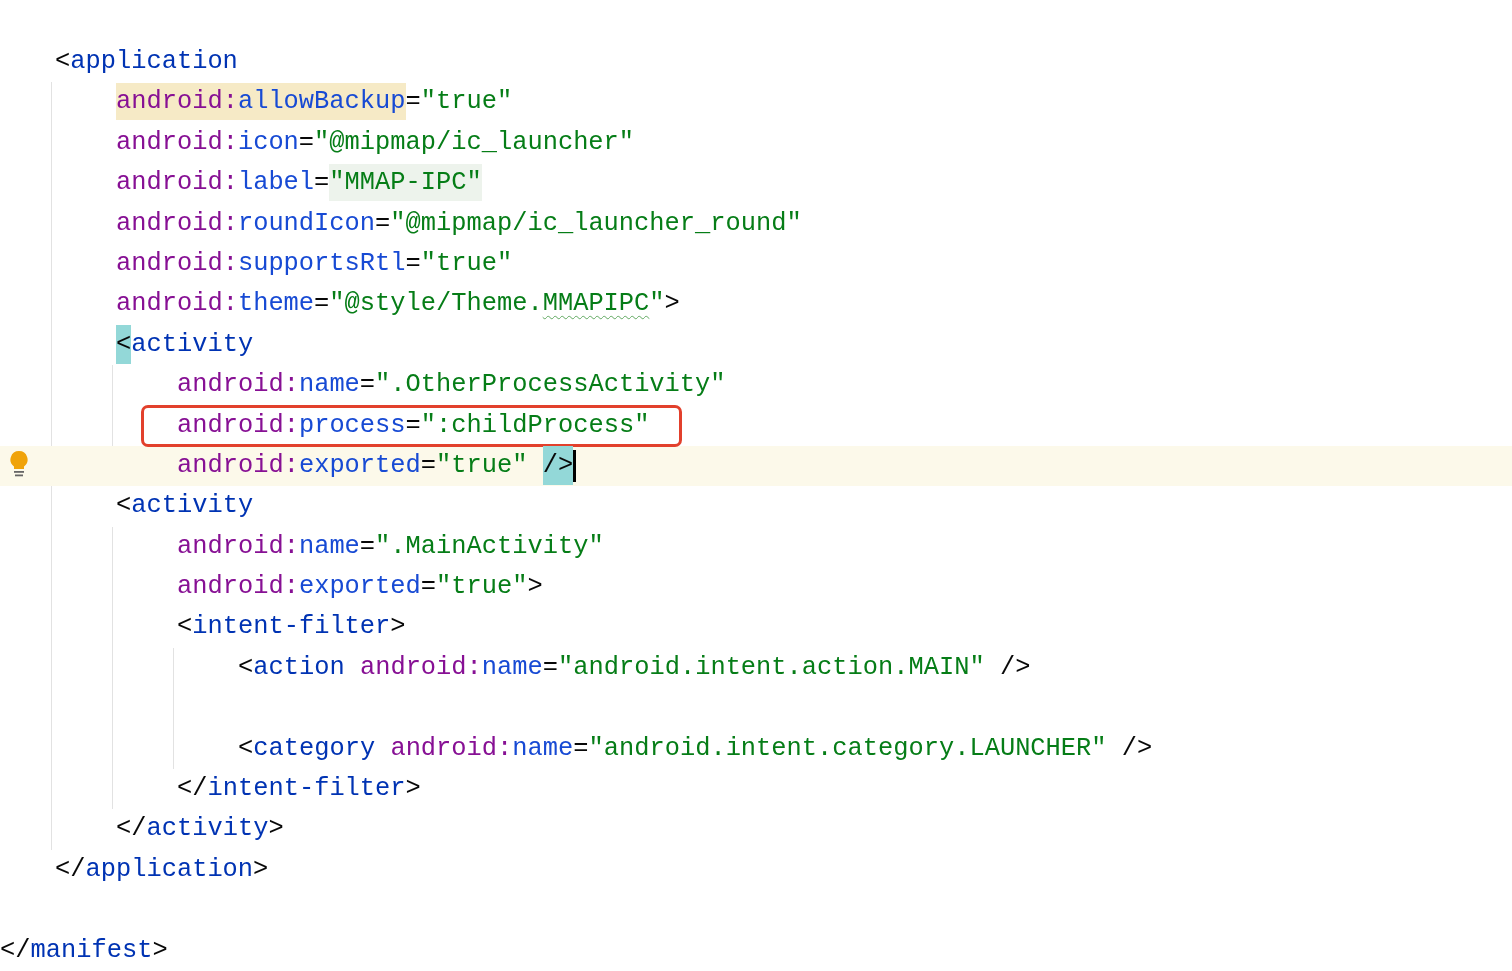 The width and height of the screenshot is (1512, 971). What do you see at coordinates (146, 62) in the screenshot?
I see `code-line: <application` at bounding box center [146, 62].